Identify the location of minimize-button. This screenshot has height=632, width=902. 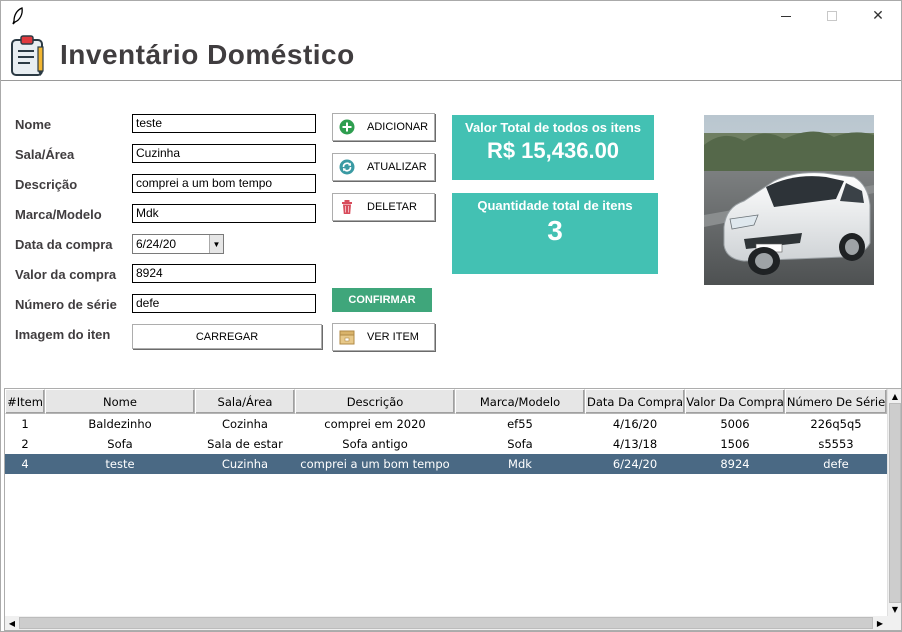
(786, 16).